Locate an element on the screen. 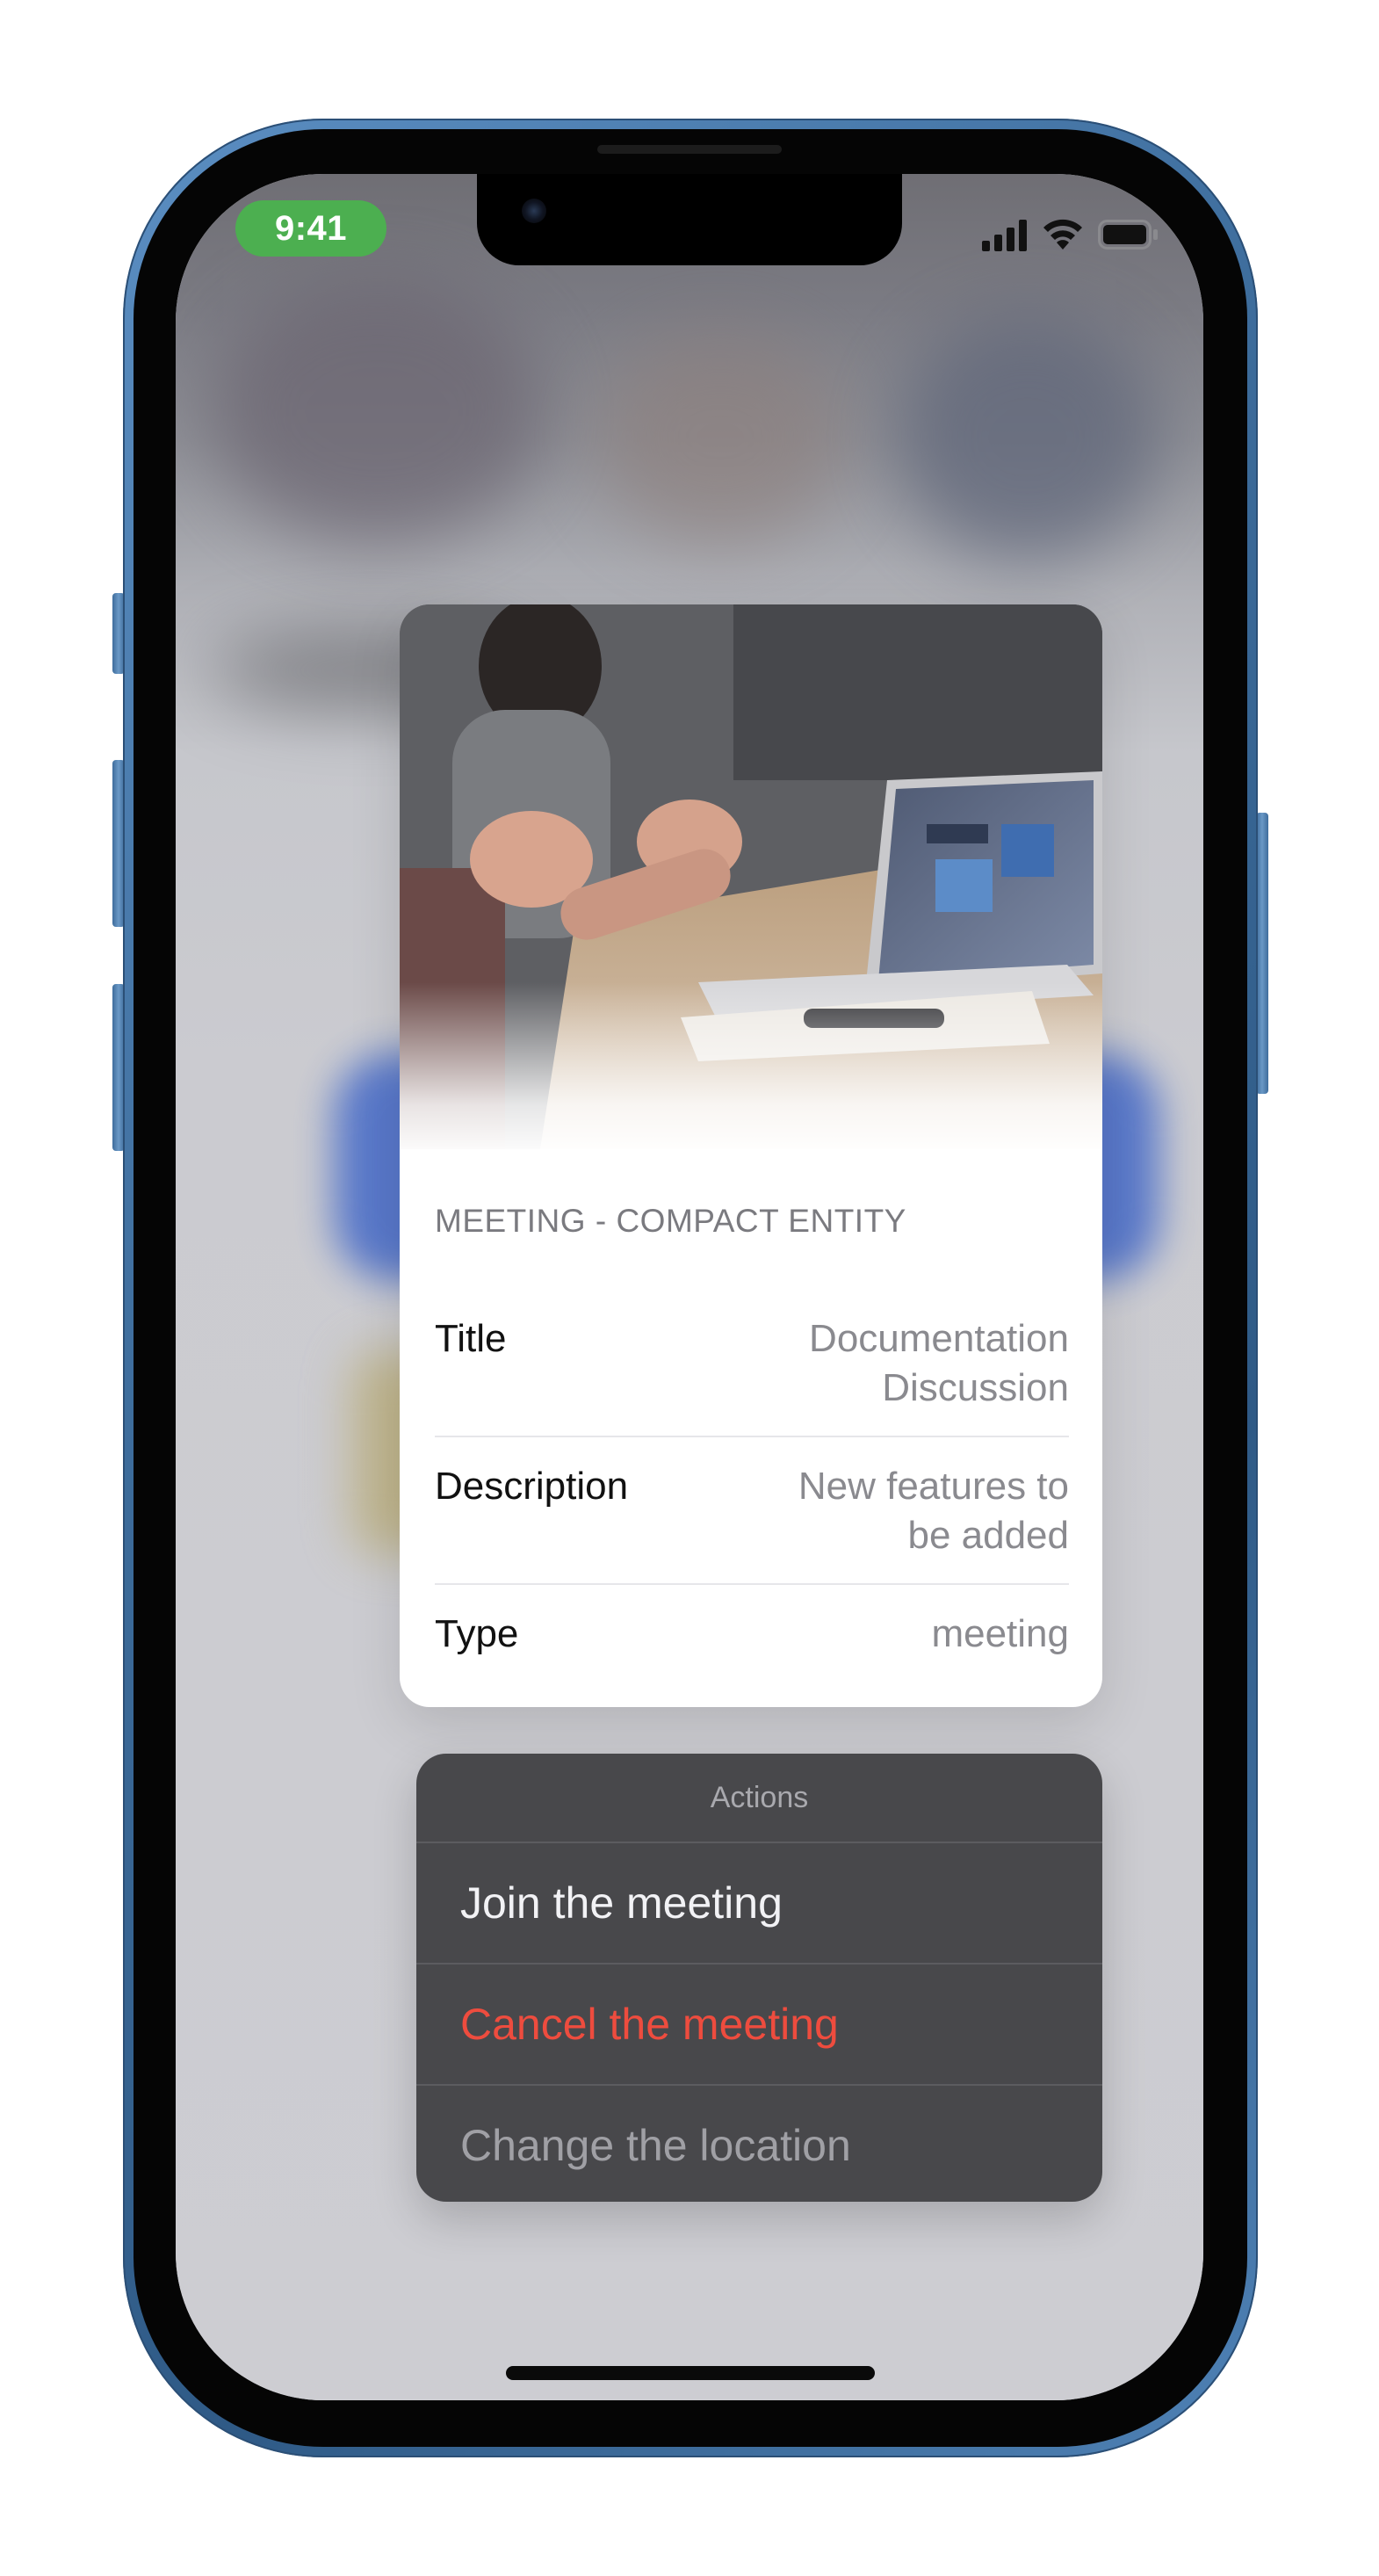  entity-type-header: MEETING - COMPACT ENTITY is located at coordinates (670, 1221).